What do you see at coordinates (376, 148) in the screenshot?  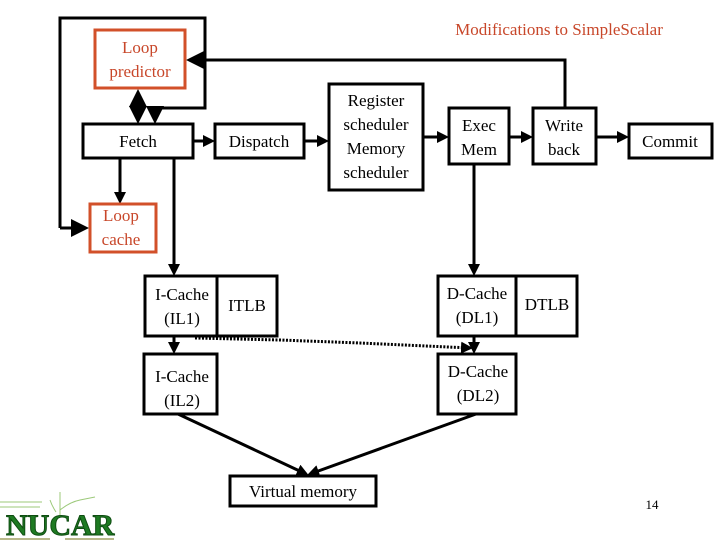 I see `scheduler-label-line3: Memory` at bounding box center [376, 148].